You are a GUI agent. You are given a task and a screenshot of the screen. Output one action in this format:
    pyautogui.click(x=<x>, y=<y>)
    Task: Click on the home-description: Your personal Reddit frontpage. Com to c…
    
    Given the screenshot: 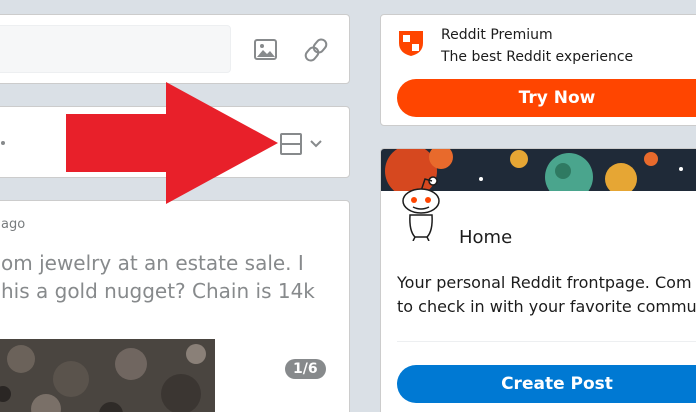 What is the action you would take?
    pyautogui.click(x=546, y=295)
    